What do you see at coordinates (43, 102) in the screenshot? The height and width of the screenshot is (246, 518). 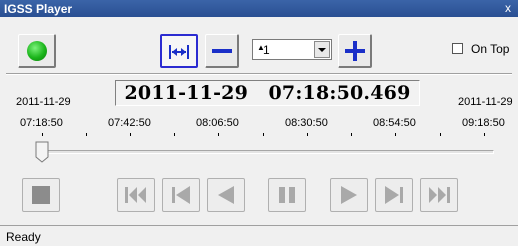 I see `range-start-date: 2011-11-29` at bounding box center [43, 102].